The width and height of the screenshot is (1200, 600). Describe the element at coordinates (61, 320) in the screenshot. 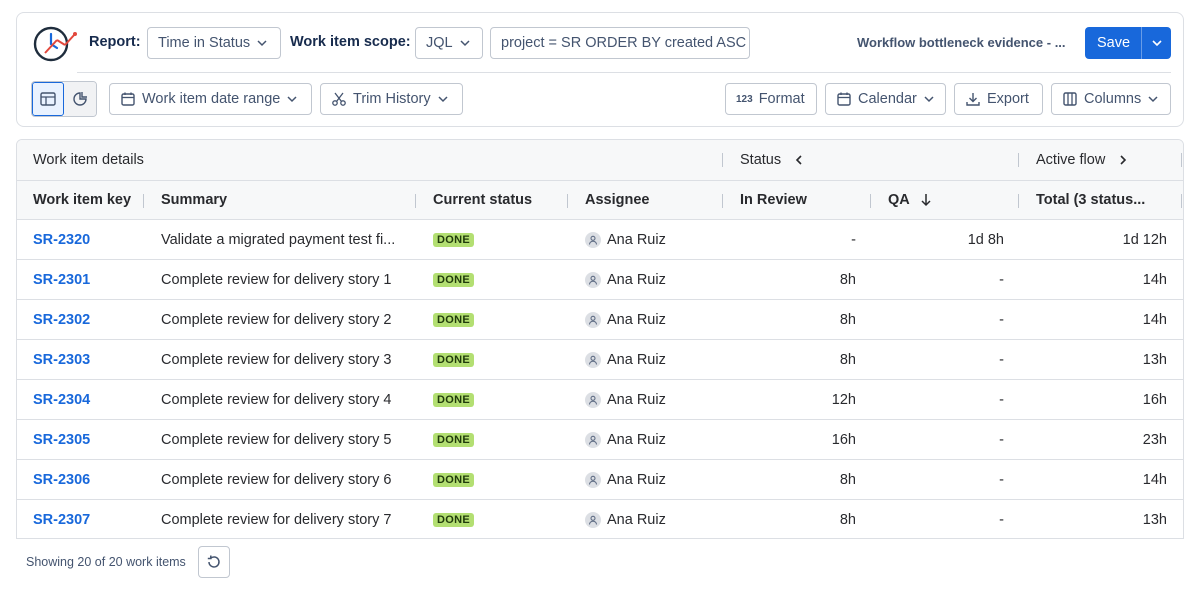

I see `work-item-key-link: SR-2302` at that location.